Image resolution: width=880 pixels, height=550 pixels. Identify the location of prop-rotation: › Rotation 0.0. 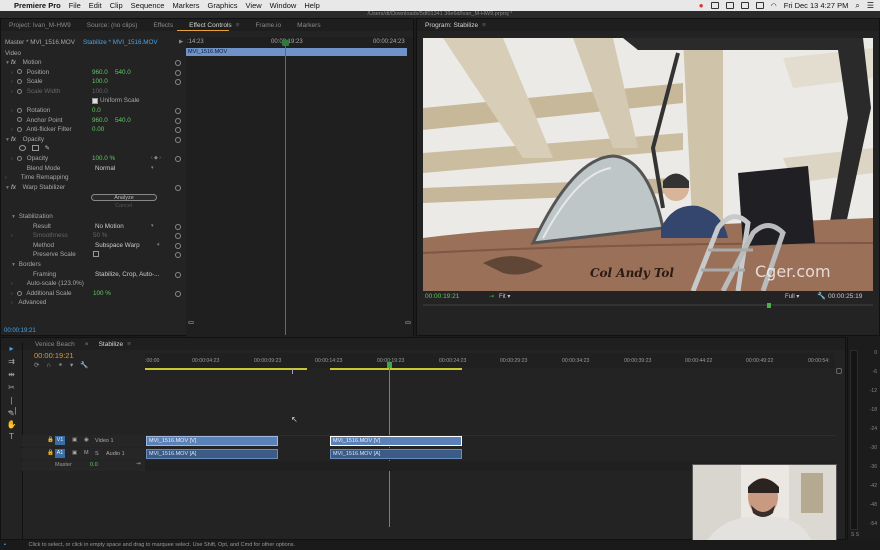
(98, 111).